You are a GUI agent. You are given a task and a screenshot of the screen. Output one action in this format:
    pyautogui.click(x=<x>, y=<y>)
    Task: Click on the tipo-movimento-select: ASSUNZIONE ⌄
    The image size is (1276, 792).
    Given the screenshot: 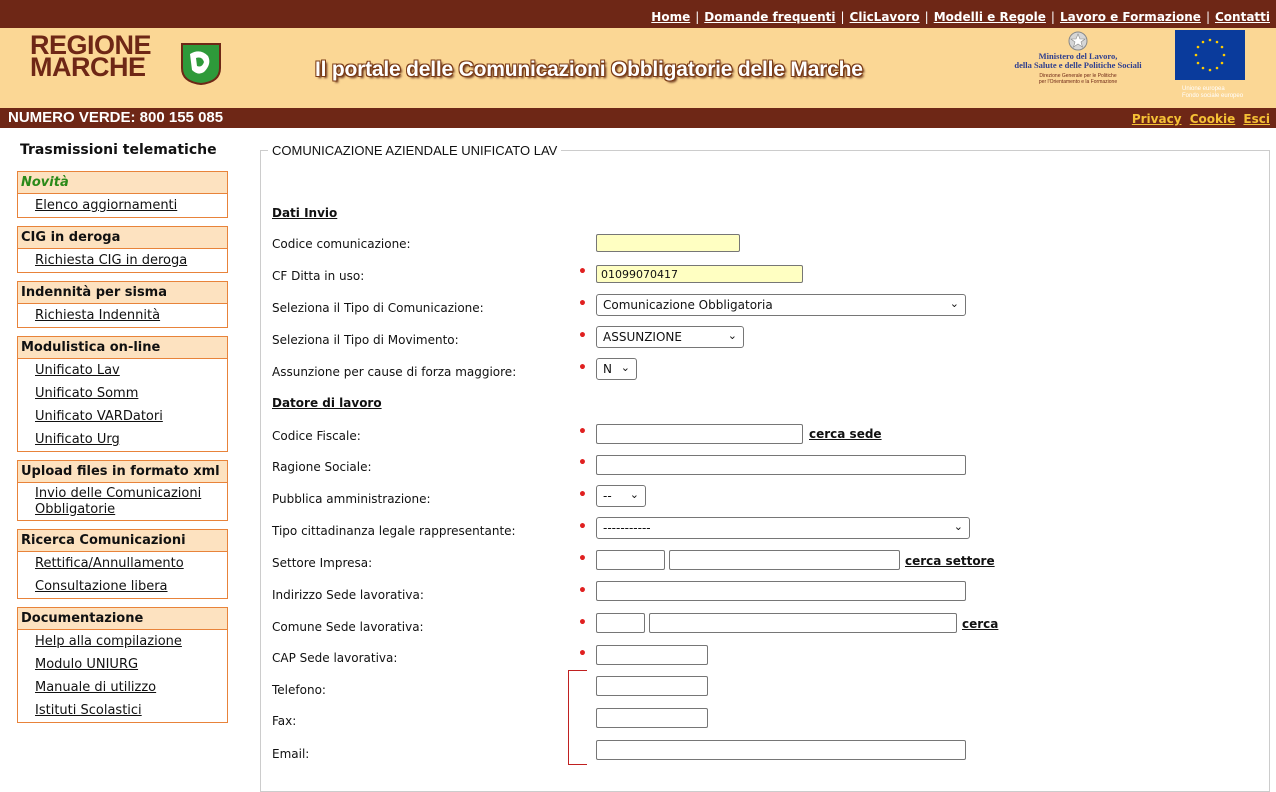 What is the action you would take?
    pyautogui.click(x=670, y=337)
    